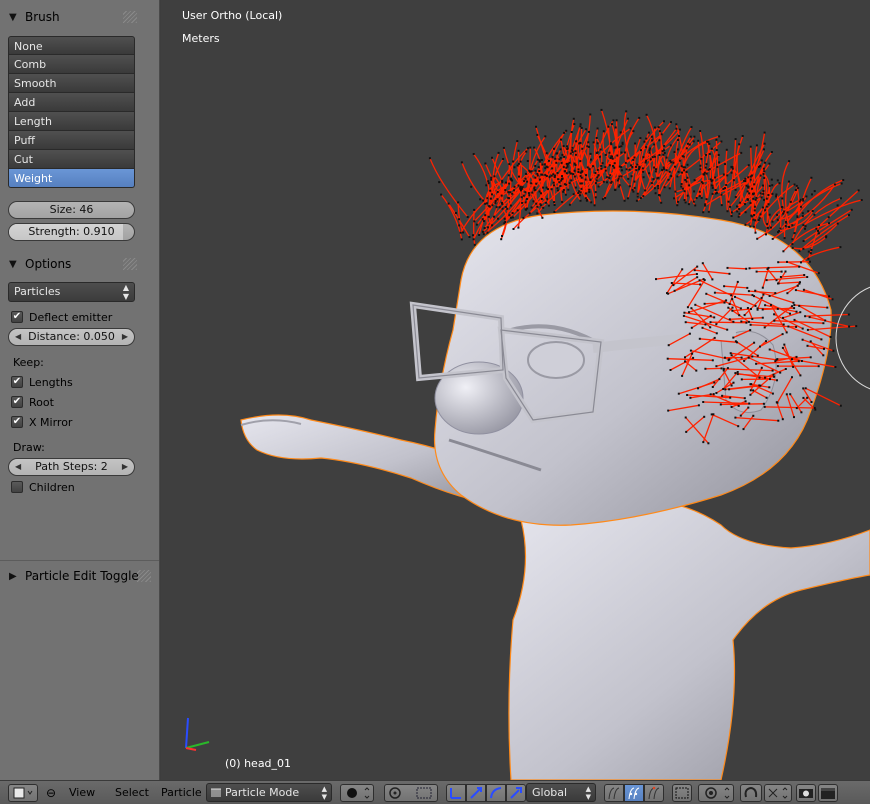  I want to click on brush-item-add: Add, so click(71, 102).